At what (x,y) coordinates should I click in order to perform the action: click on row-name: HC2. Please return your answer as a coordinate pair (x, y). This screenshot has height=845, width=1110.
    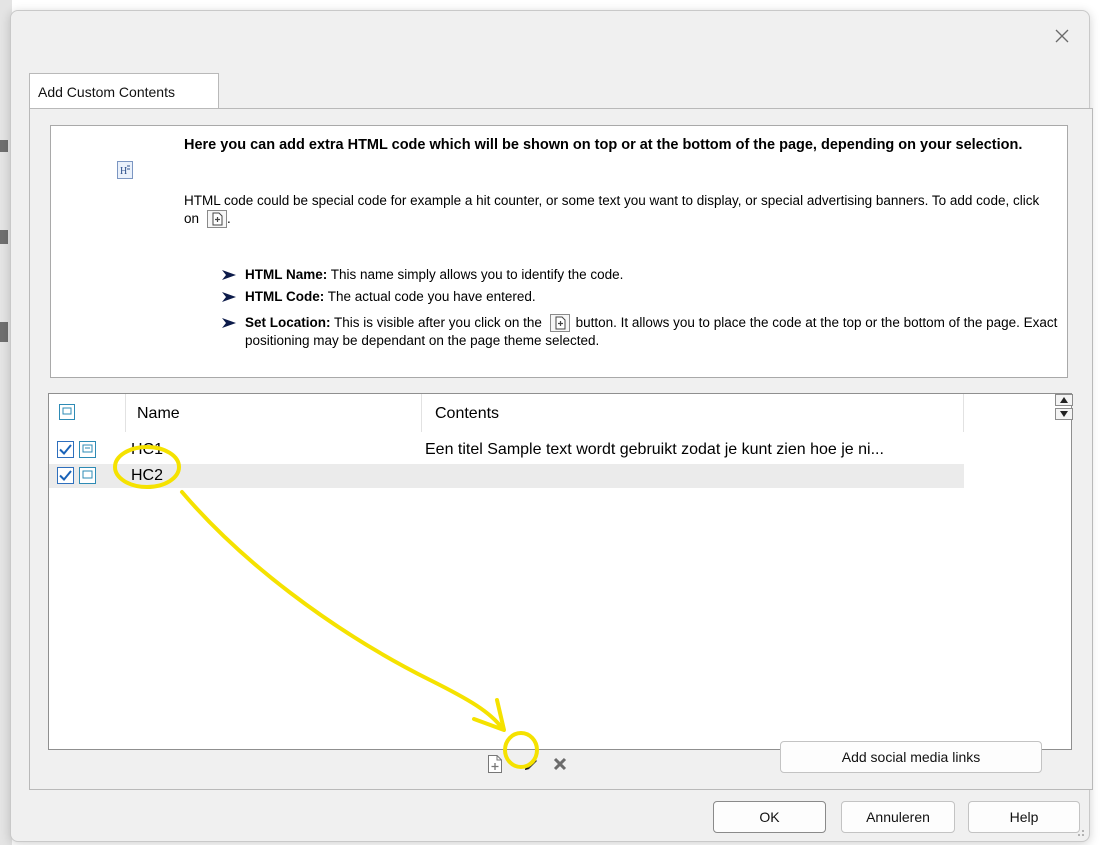
    Looking at the image, I should click on (147, 475).